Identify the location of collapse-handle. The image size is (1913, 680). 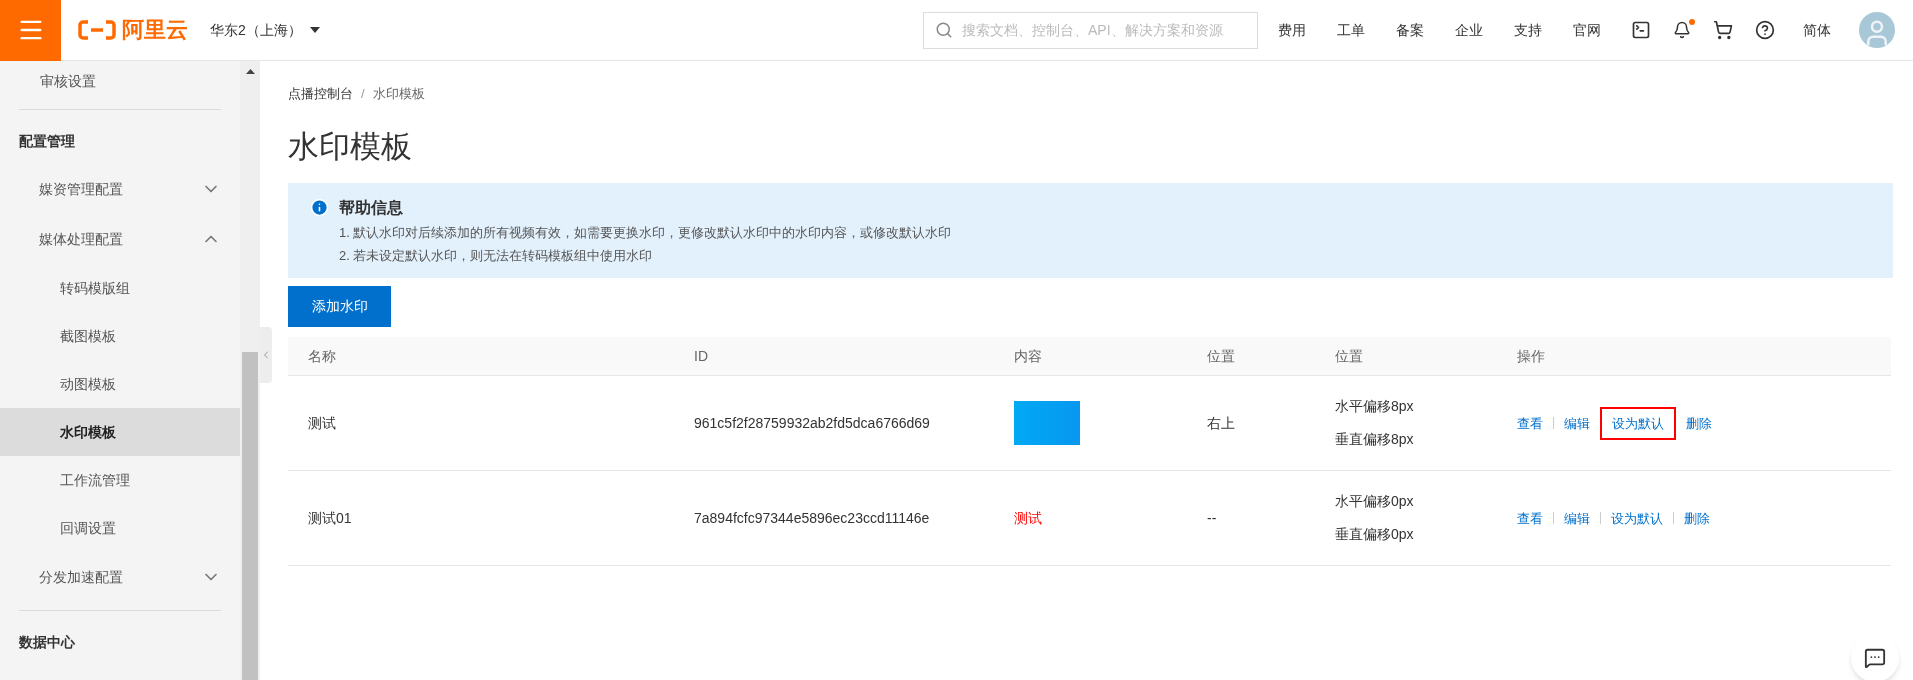
(266, 355).